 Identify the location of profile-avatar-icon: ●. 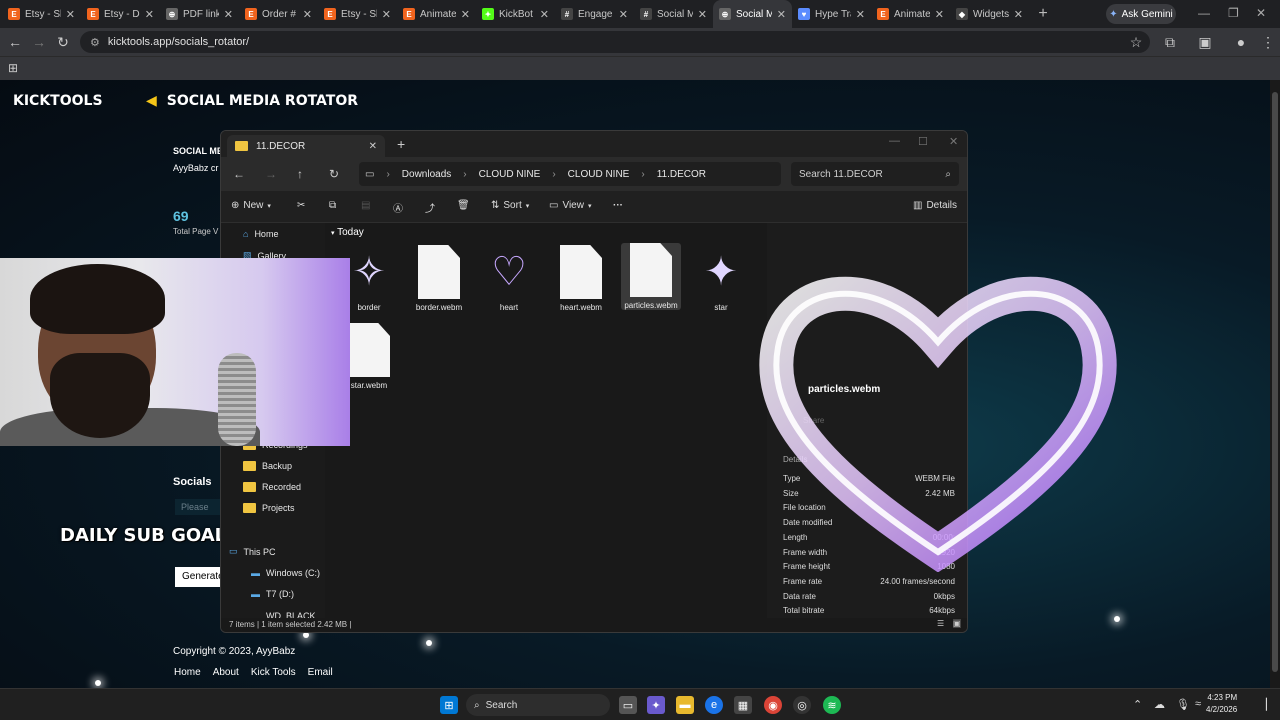
(1241, 42).